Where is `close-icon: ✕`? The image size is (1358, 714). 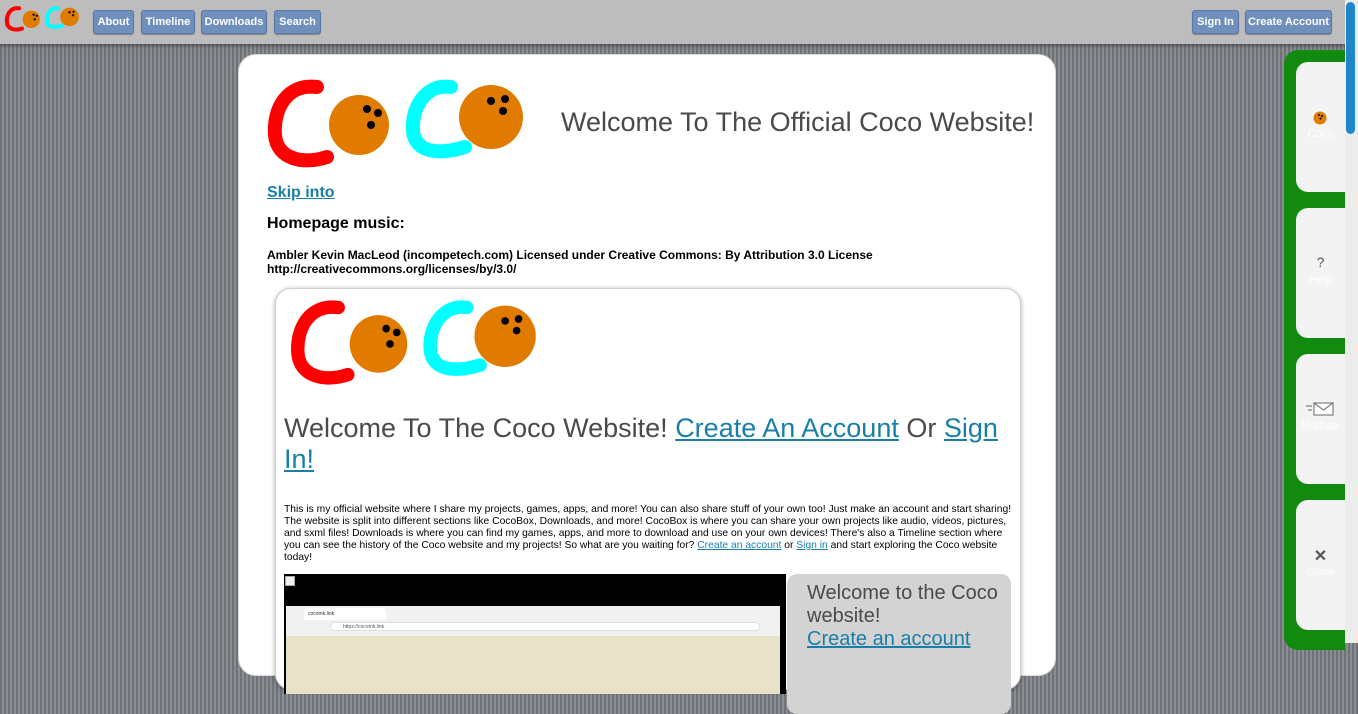
close-icon: ✕ is located at coordinates (1320, 556).